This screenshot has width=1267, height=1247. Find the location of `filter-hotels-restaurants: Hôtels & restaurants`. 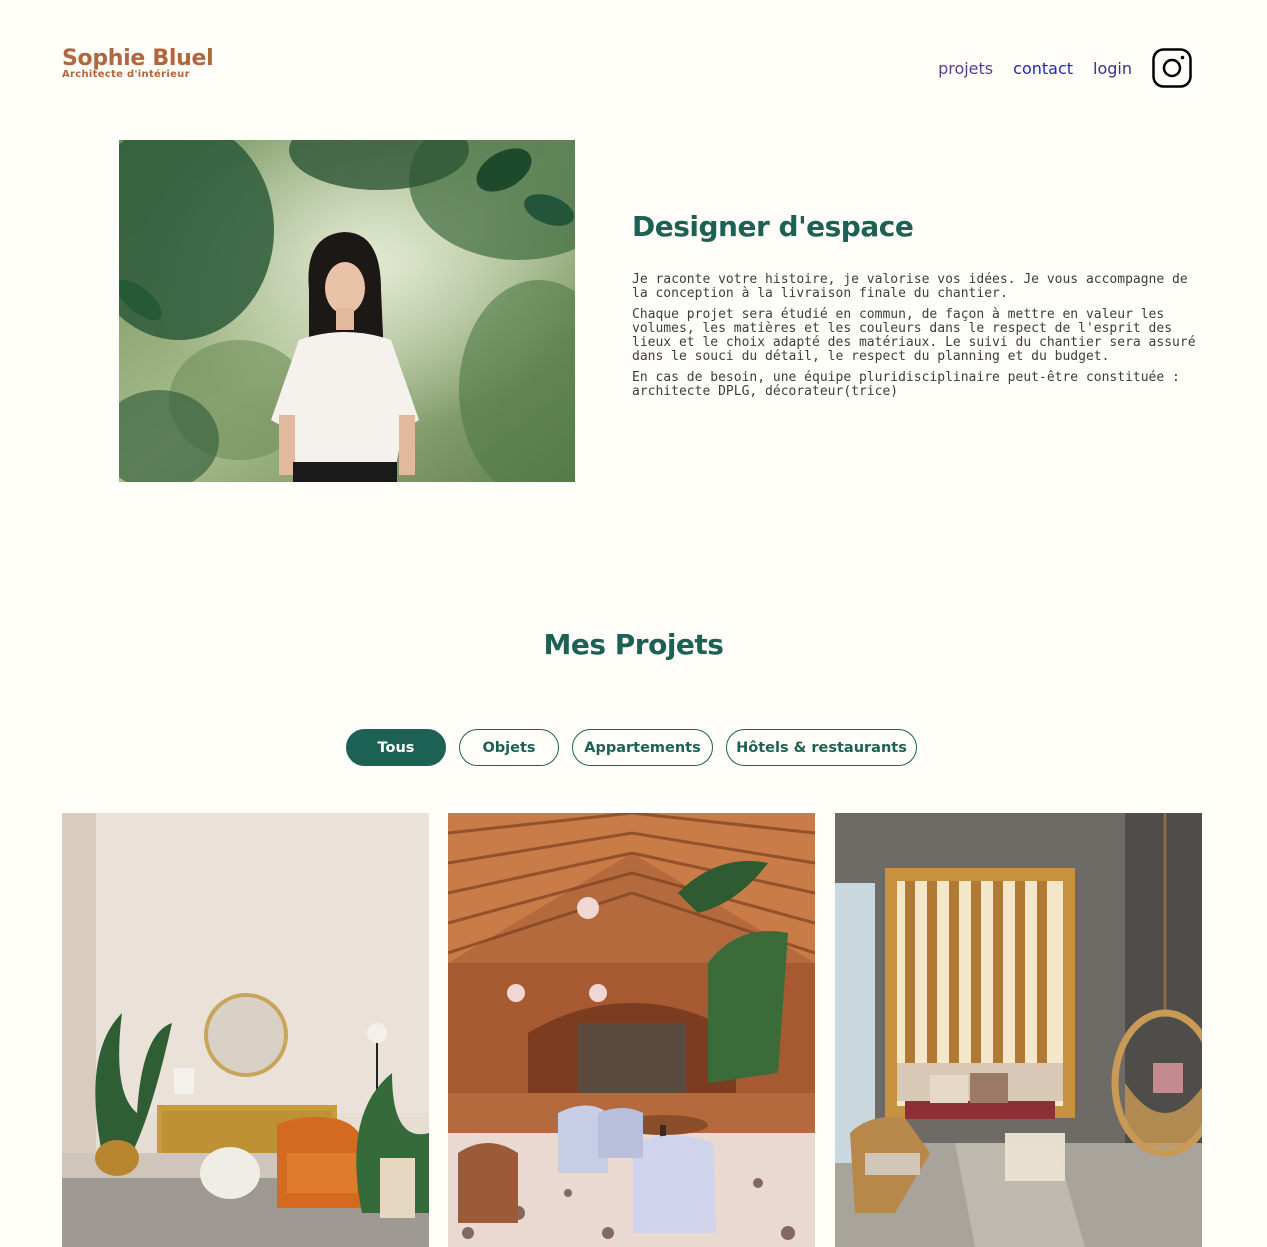

filter-hotels-restaurants: Hôtels & restaurants is located at coordinates (821, 747).